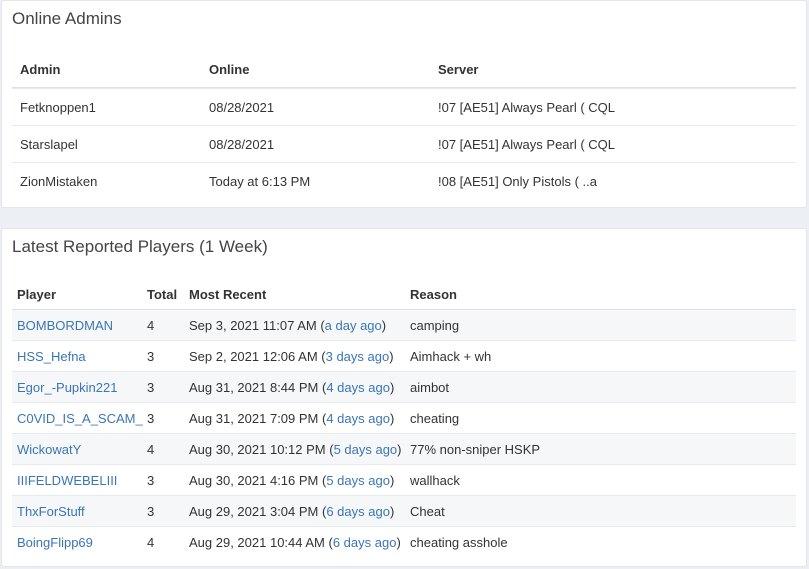 Image resolution: width=809 pixels, height=569 pixels. I want to click on player-link: BOMBORDMAN, so click(65, 325).